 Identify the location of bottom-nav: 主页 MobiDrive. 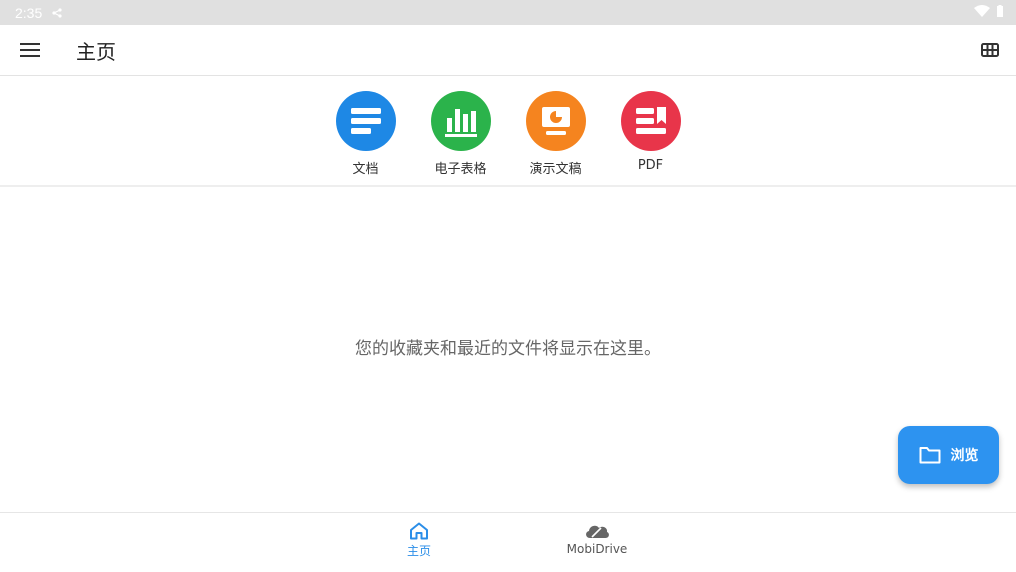
(508, 542).